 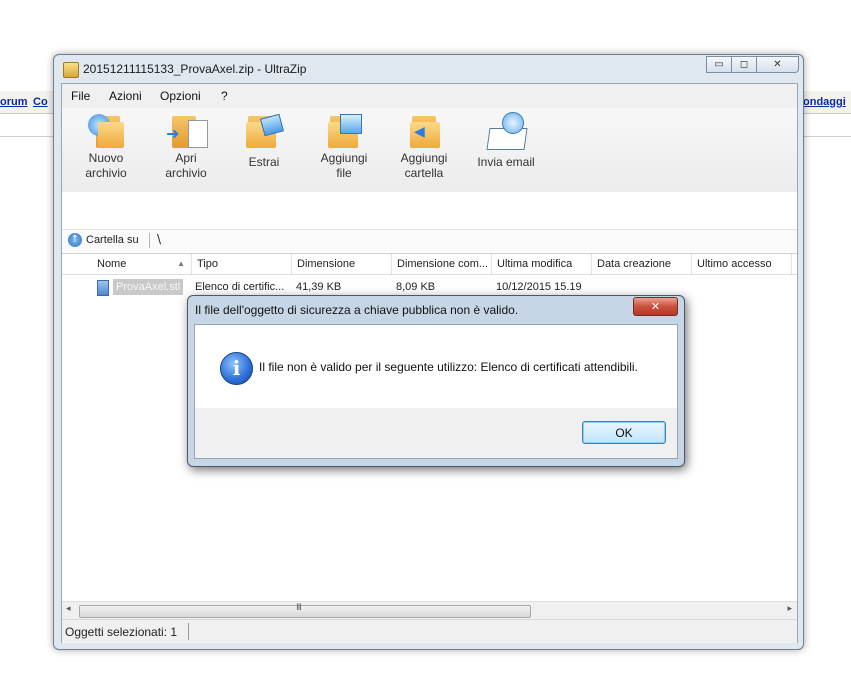 I want to click on column-header-data-creazione: Data creazione, so click(x=642, y=264).